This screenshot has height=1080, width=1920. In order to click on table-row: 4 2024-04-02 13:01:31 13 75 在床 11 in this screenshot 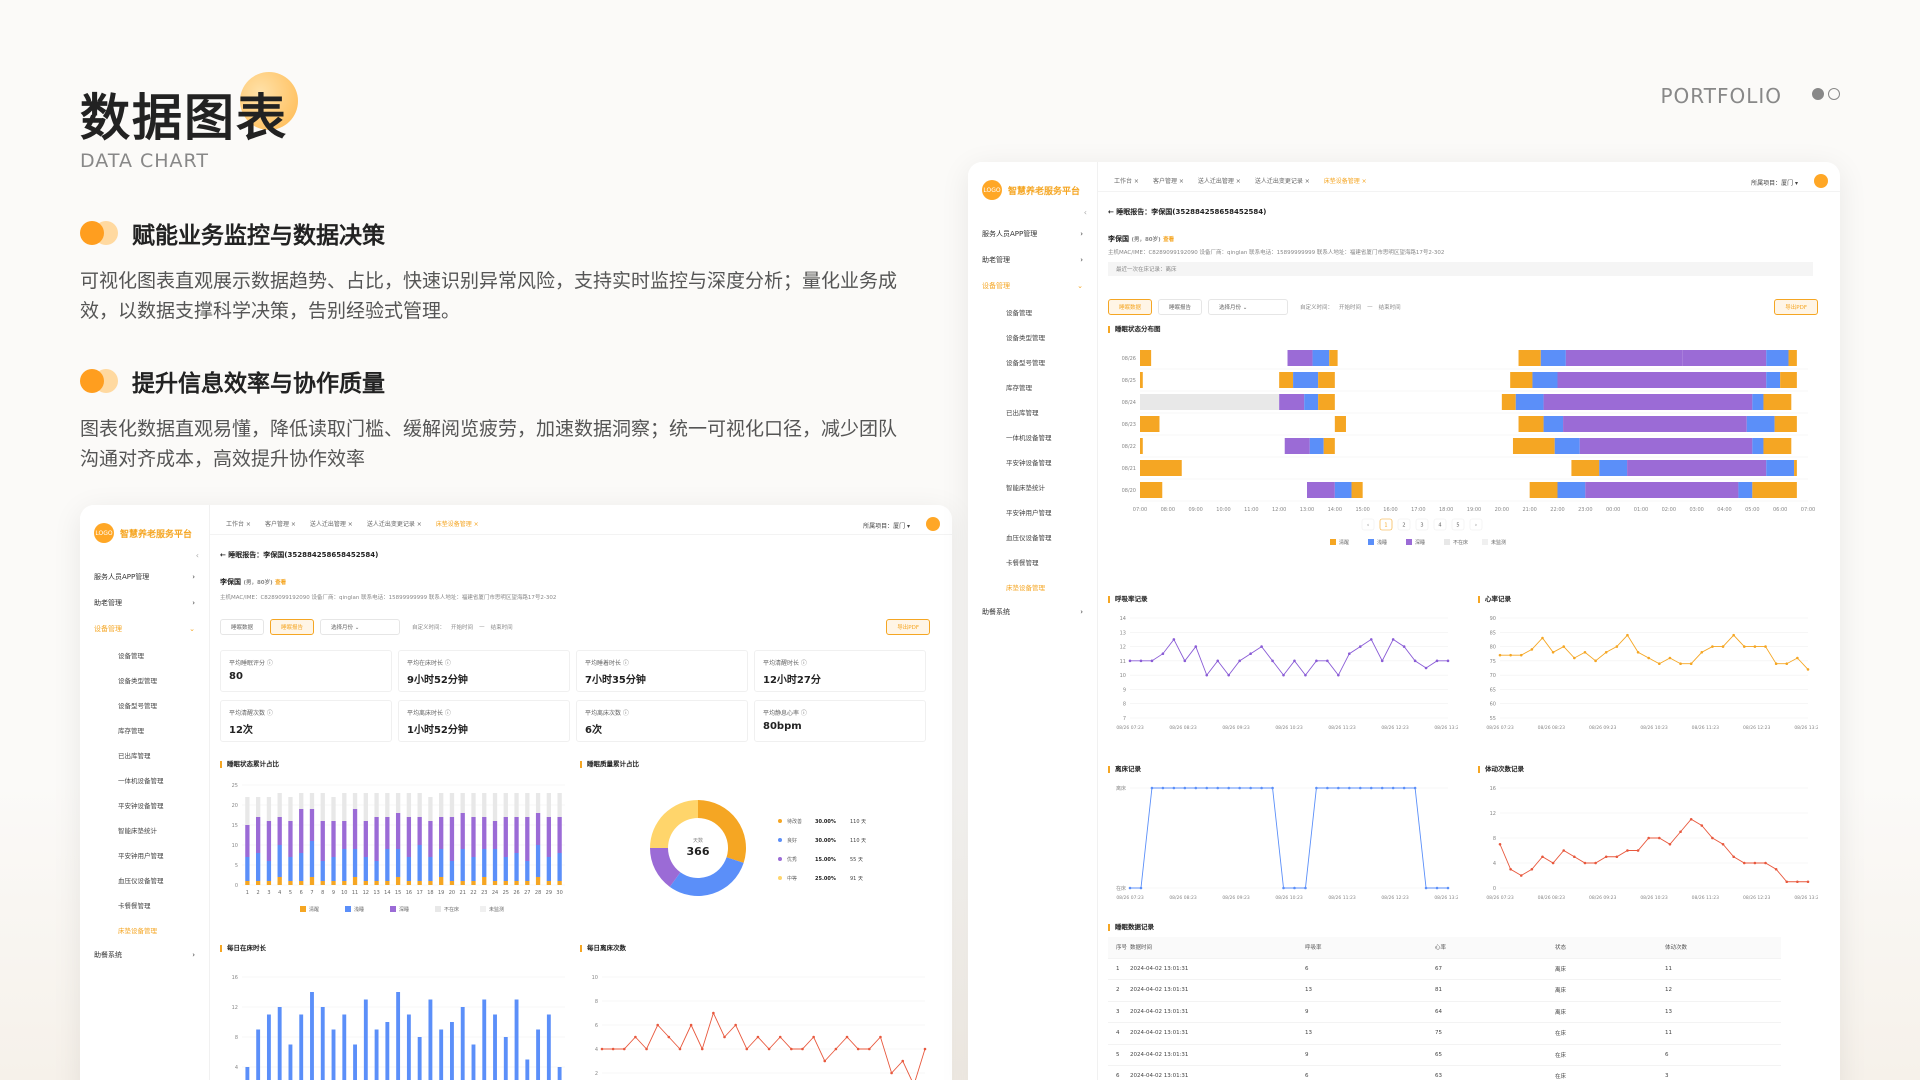, I will do `click(1444, 1034)`.